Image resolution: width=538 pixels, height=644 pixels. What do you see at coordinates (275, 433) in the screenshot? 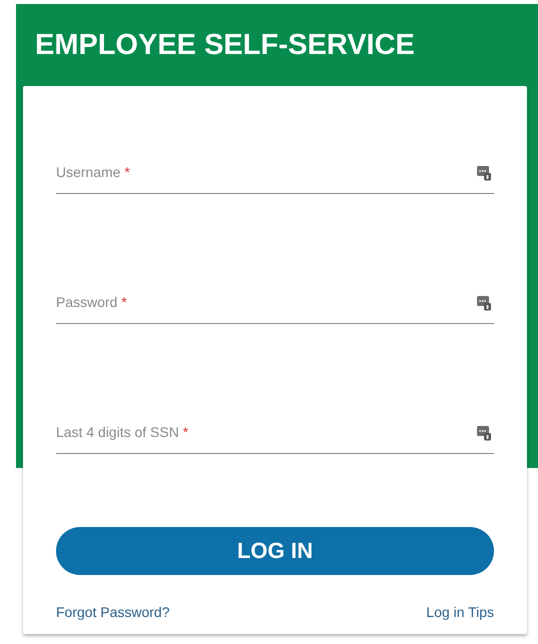
I see `input-field: Last 4 digits of SSN *` at bounding box center [275, 433].